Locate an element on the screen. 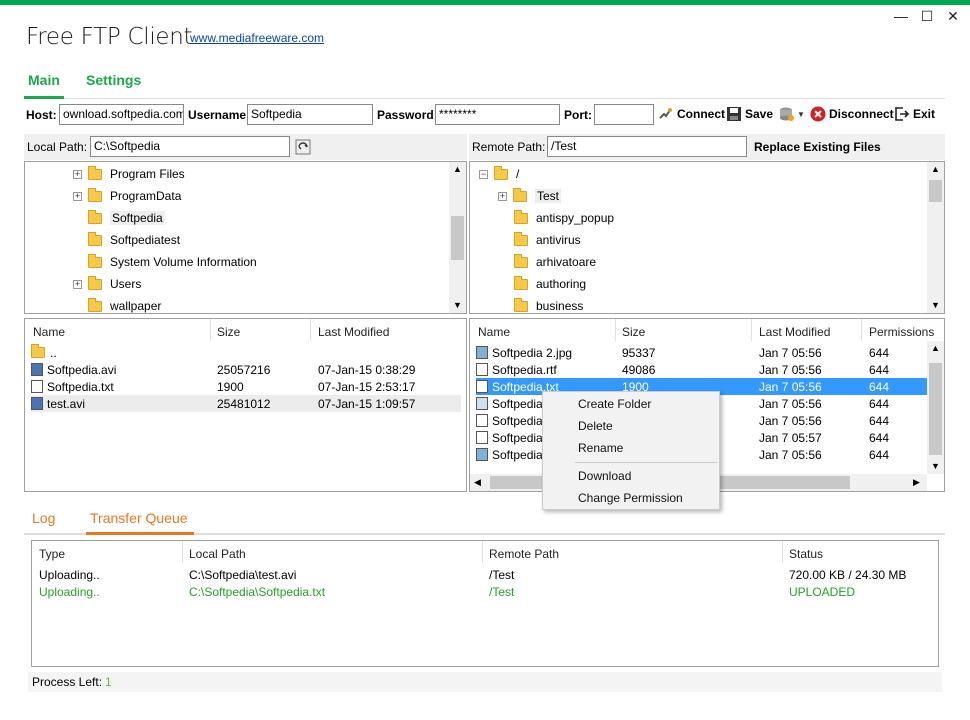  close-window-button: ✕ is located at coordinates (953, 16).